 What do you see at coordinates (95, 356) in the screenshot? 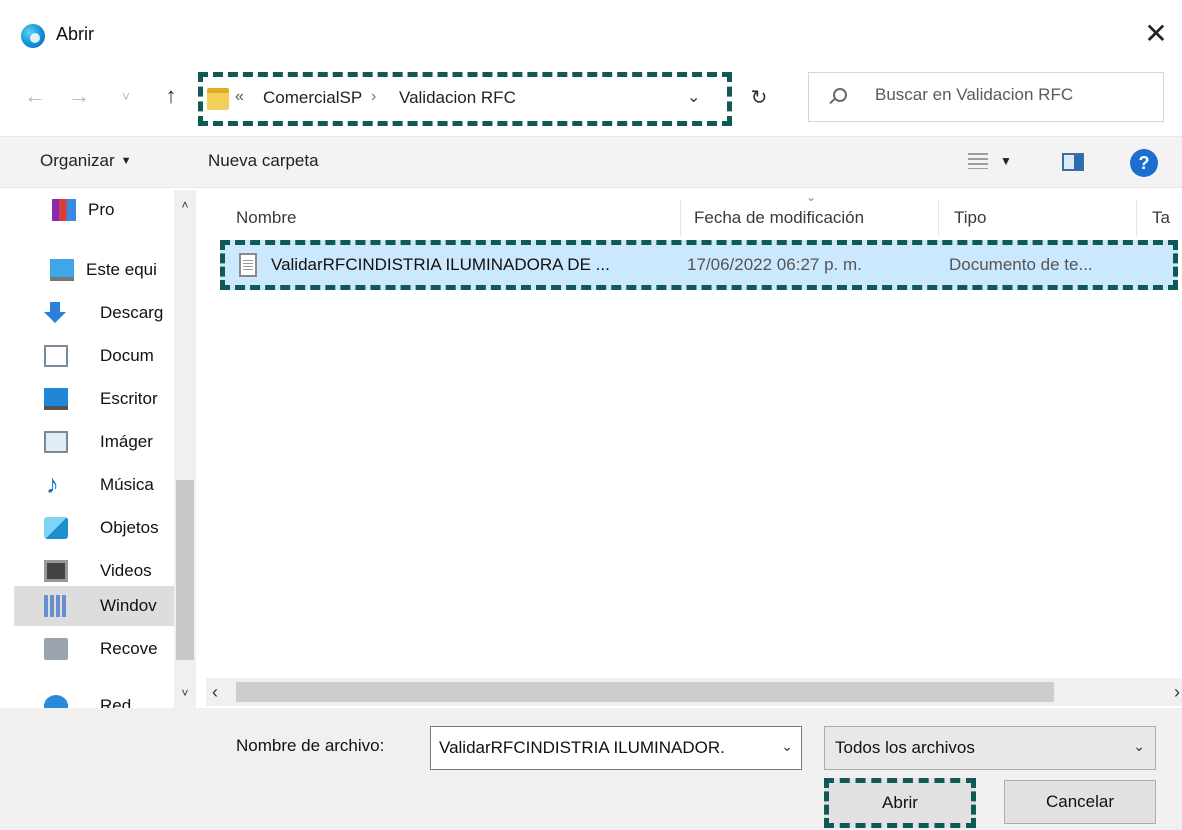
I see `nav-item-documents: Docum` at bounding box center [95, 356].